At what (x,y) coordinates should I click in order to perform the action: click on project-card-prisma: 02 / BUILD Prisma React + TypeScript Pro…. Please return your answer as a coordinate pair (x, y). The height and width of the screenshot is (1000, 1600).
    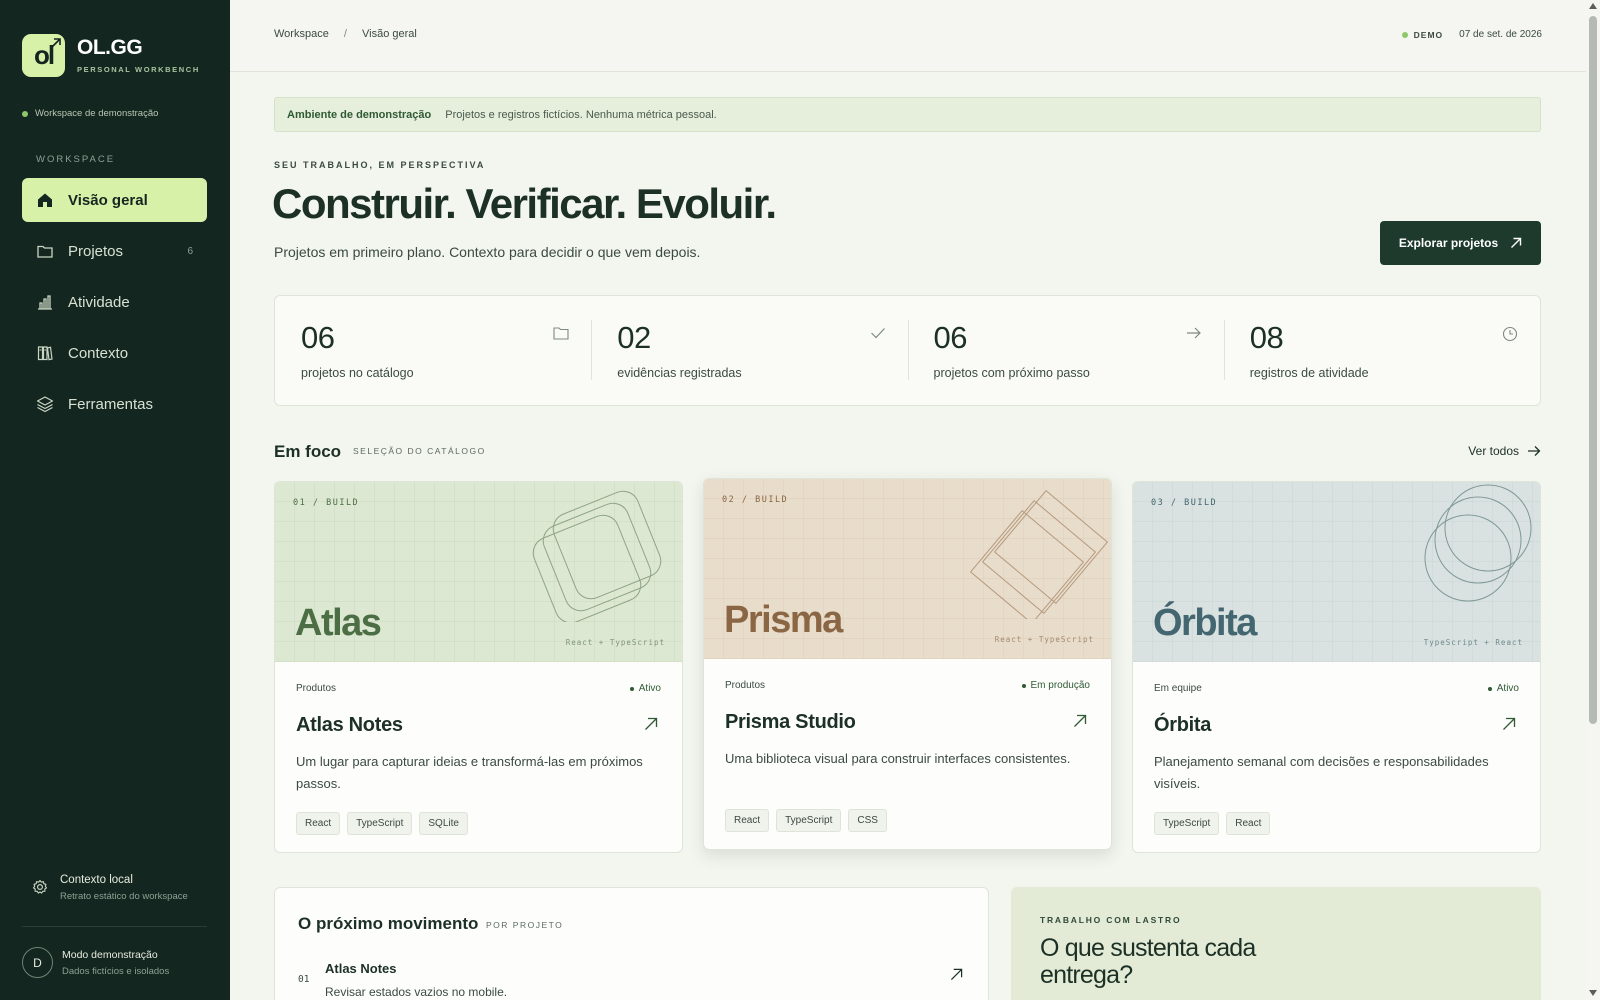
    Looking at the image, I should click on (907, 664).